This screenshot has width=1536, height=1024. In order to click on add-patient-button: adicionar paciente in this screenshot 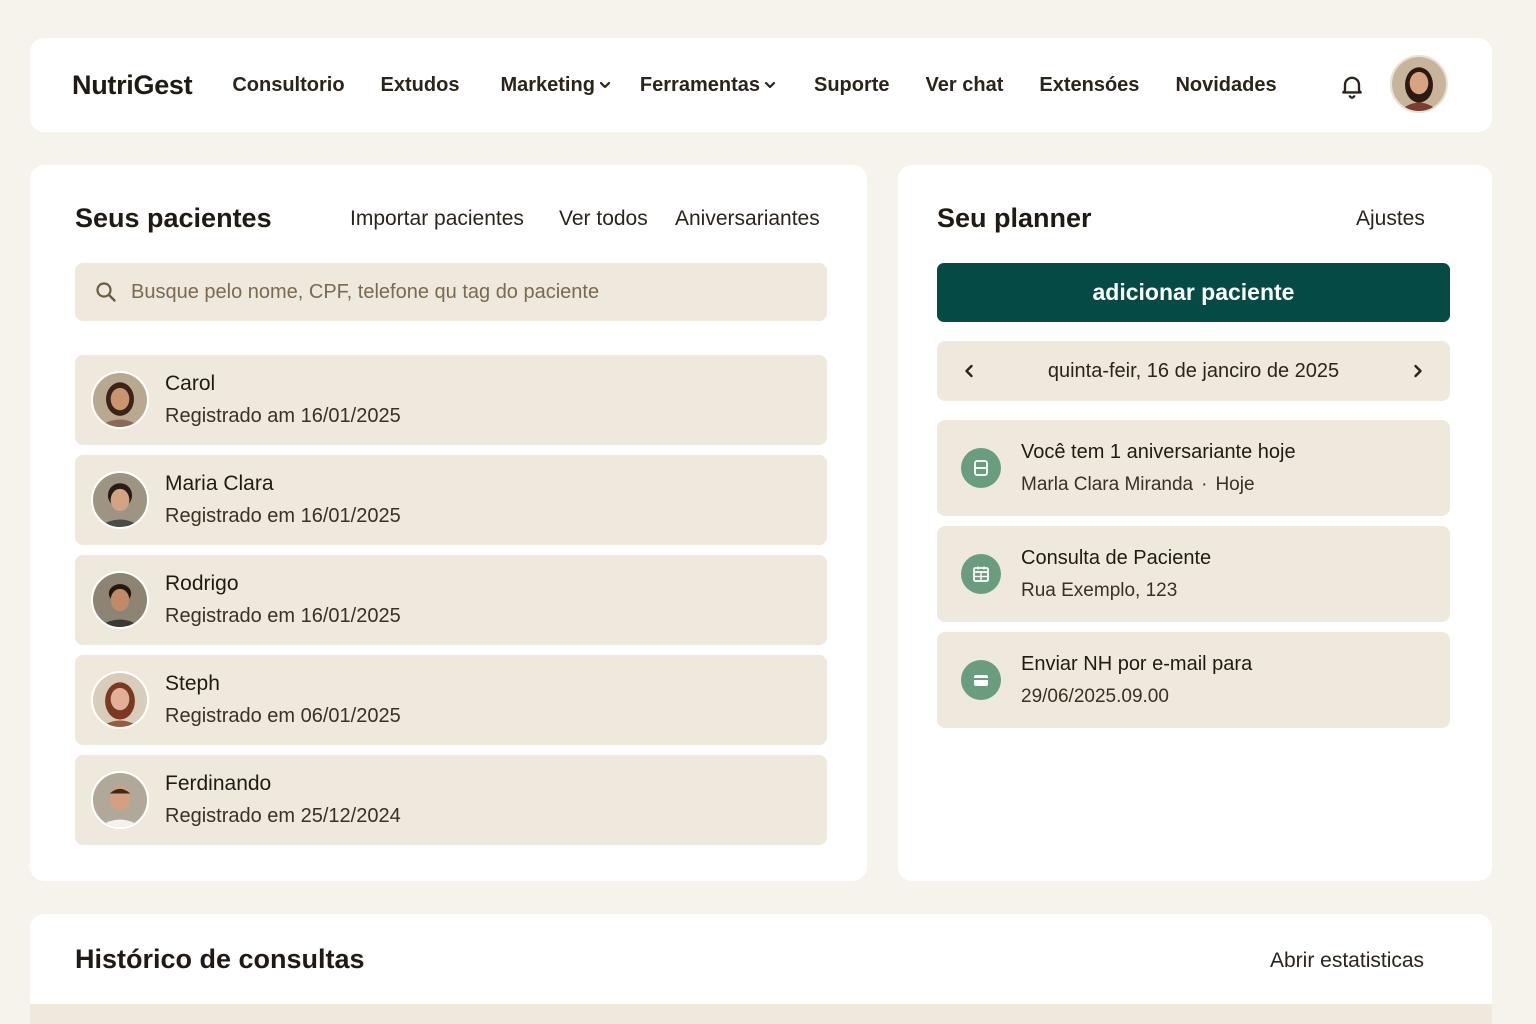, I will do `click(1193, 292)`.